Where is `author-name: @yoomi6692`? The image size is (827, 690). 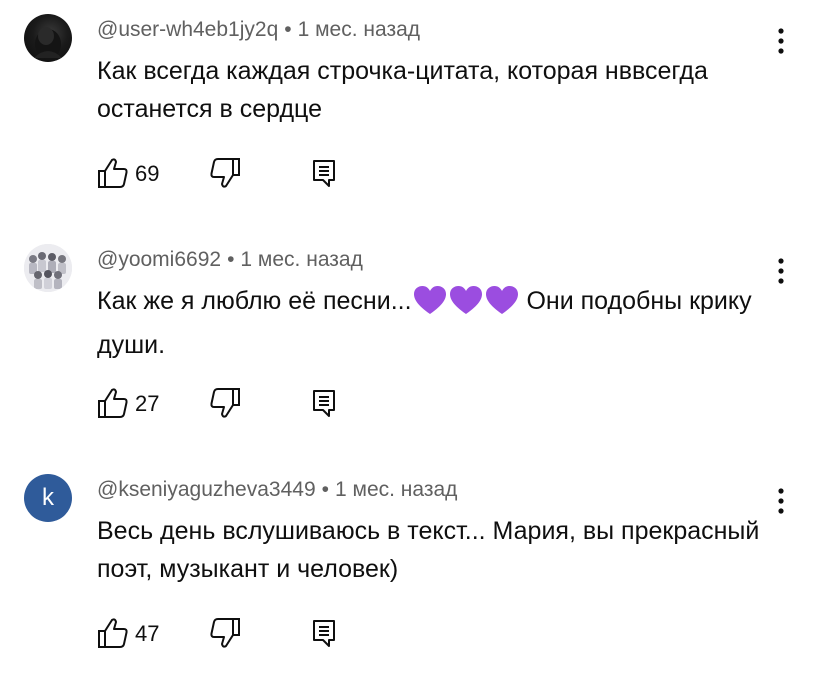 author-name: @yoomi6692 is located at coordinates (159, 259).